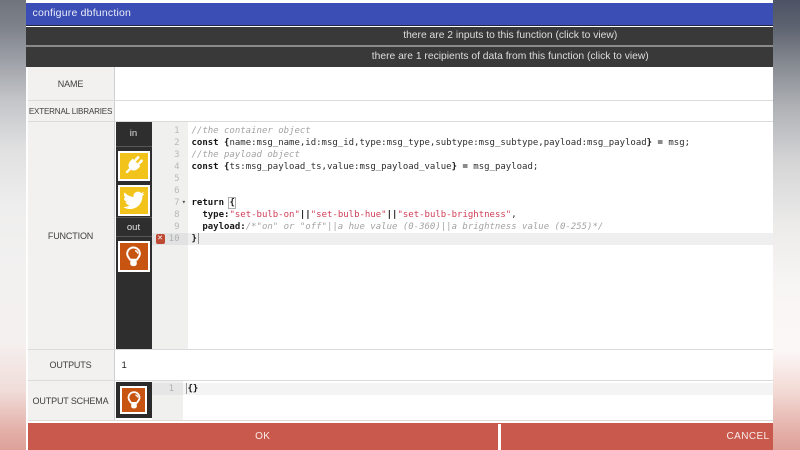 The image size is (800, 450). I want to click on twitter-bird-icon, so click(134, 200).